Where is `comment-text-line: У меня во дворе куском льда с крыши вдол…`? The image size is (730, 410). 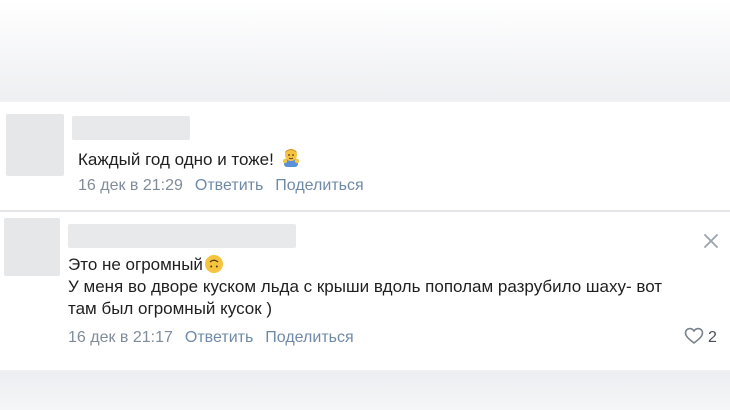 comment-text-line: У меня во дворе куском льда с крыши вдол… is located at coordinates (365, 286).